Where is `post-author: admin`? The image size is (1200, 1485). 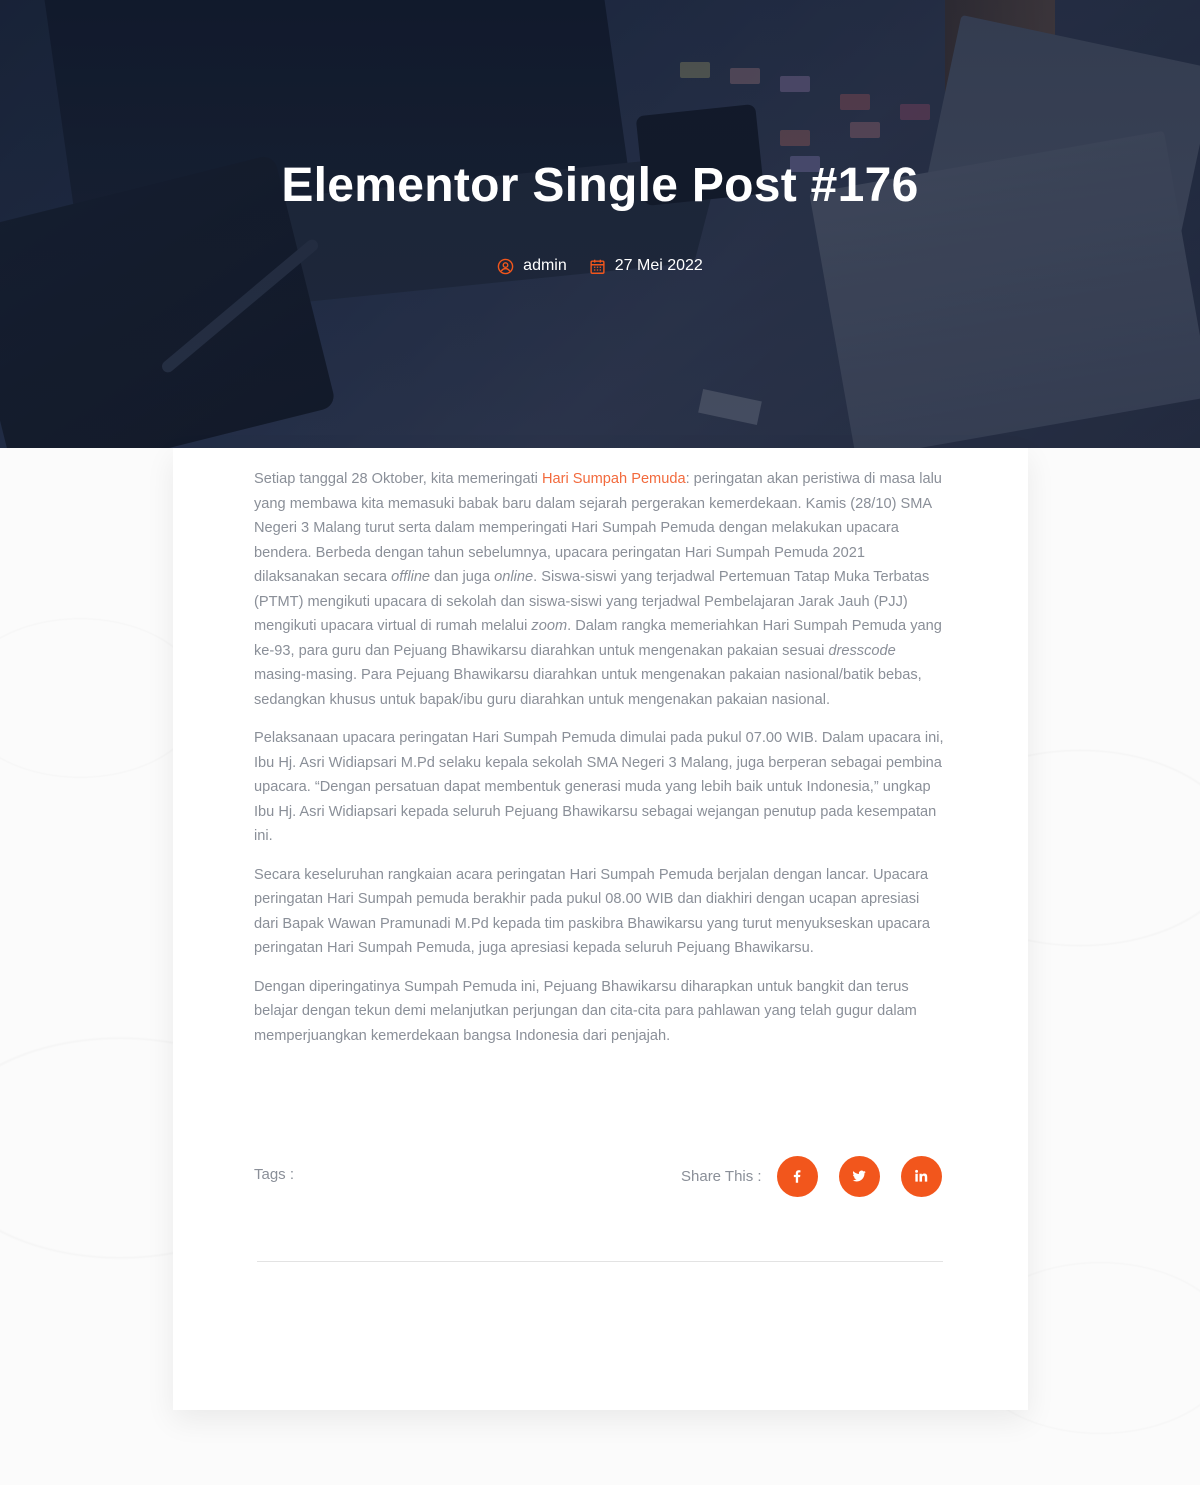 post-author: admin is located at coordinates (532, 266).